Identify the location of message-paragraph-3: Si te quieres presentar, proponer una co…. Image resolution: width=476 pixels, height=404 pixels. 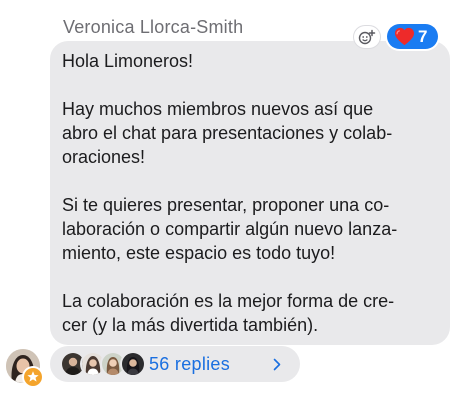
(230, 229).